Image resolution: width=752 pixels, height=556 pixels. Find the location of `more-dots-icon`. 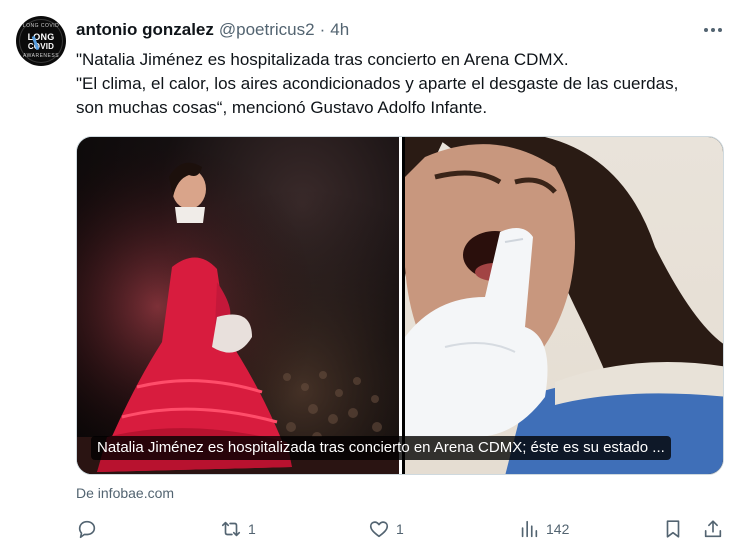

more-dots-icon is located at coordinates (713, 30).